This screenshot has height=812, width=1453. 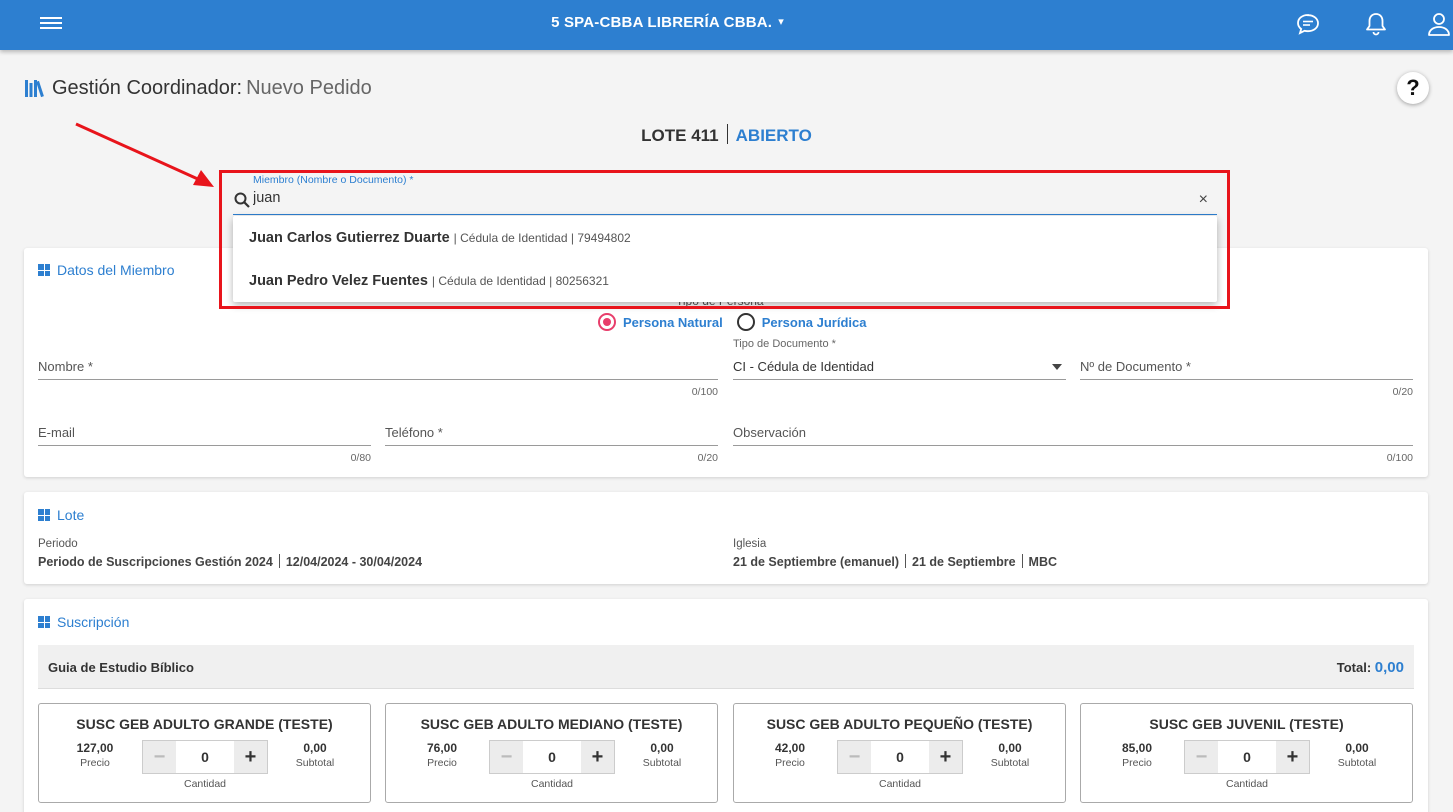 I want to click on top-app-bar: 5 SPA-CBBA LIBRERÍA CBBA. ▾, so click(x=726, y=25).